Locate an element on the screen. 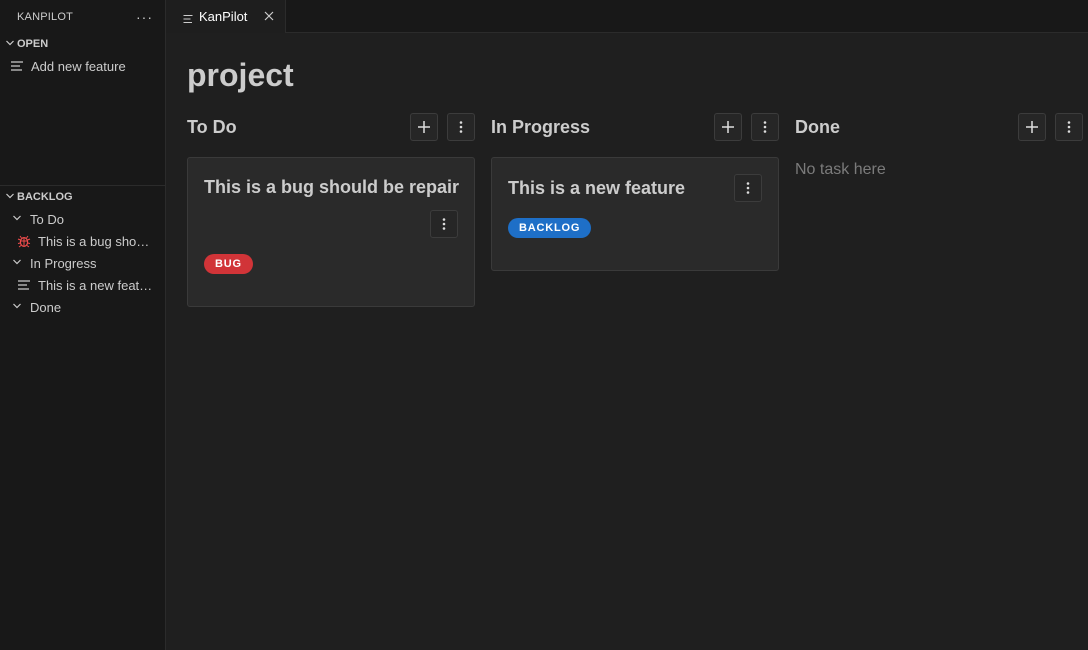 This screenshot has width=1088, height=650. open-item-label: Add new feature is located at coordinates (78, 66).